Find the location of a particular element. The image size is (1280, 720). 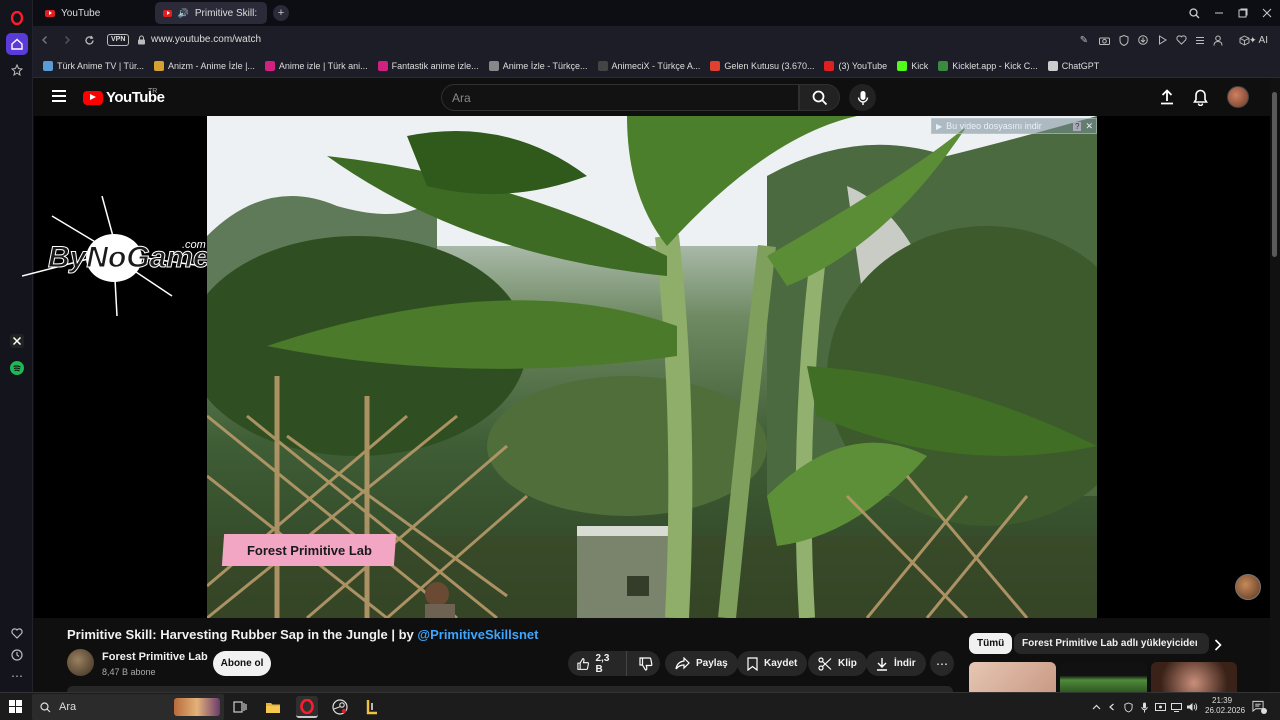

ai-label: AI is located at coordinates (1263, 40).